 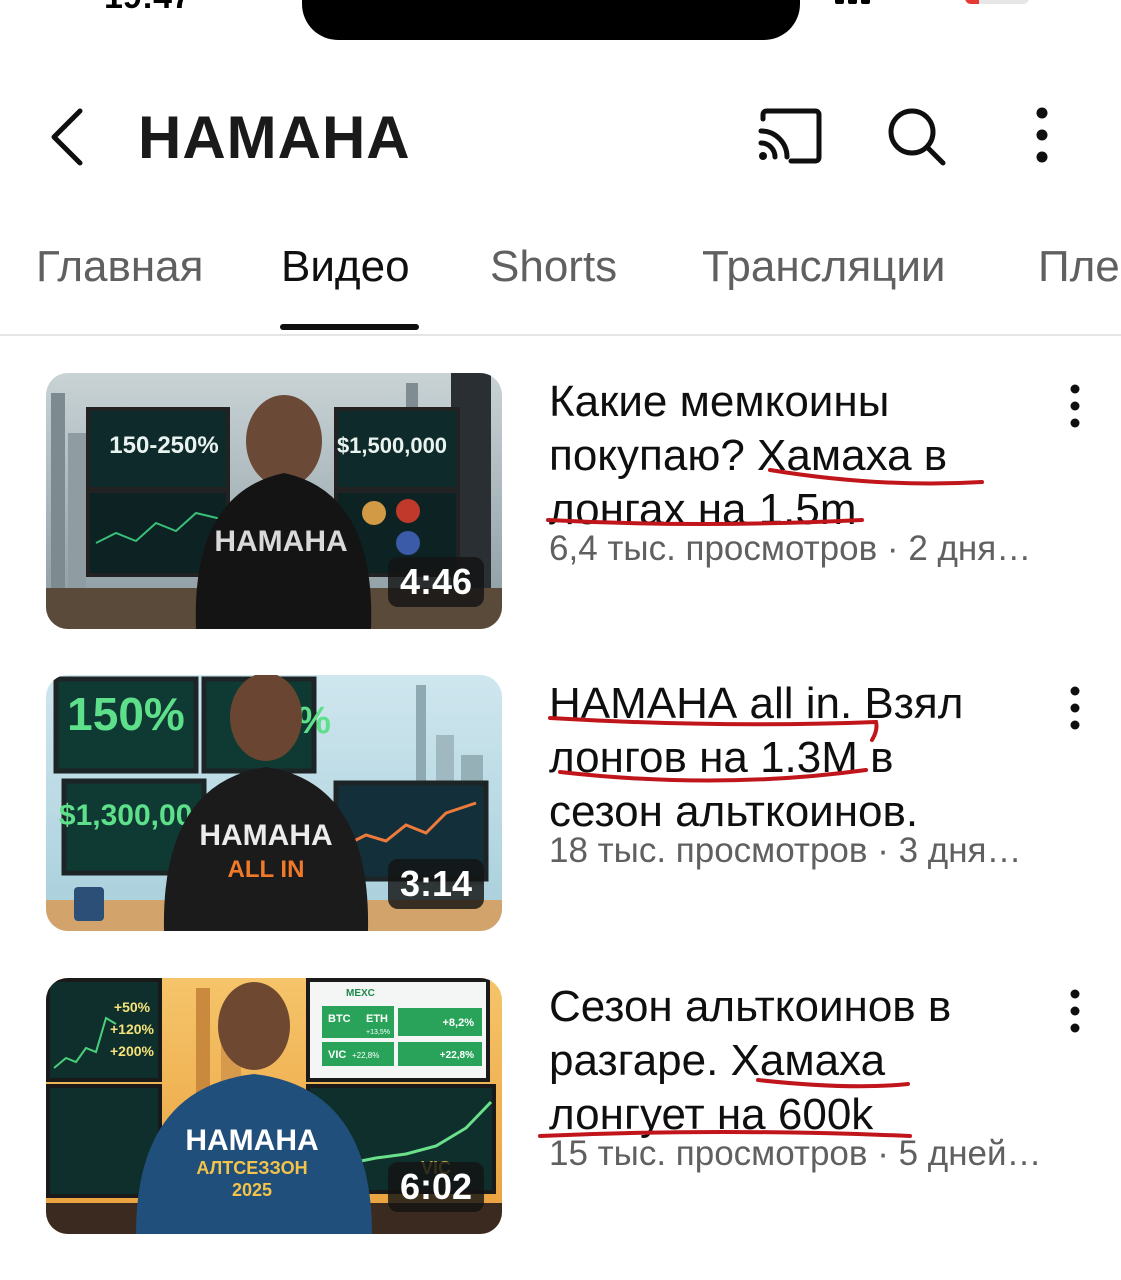 What do you see at coordinates (132, 1029) in the screenshot?
I see `thumb-text: +120%` at bounding box center [132, 1029].